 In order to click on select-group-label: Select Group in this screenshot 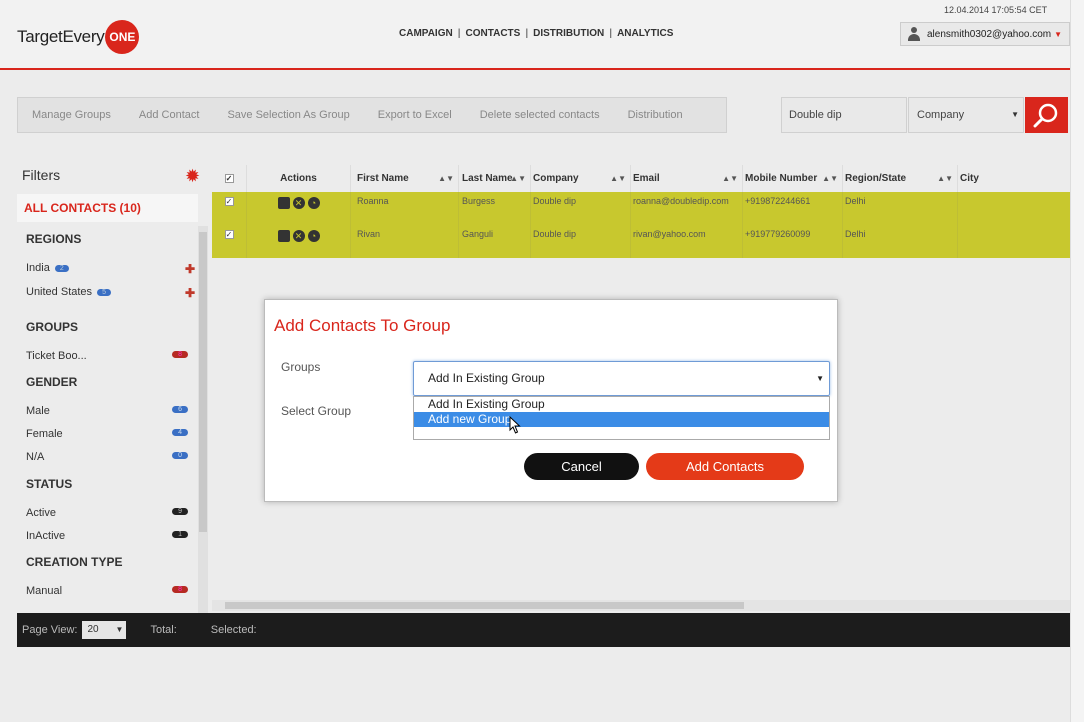, I will do `click(316, 411)`.